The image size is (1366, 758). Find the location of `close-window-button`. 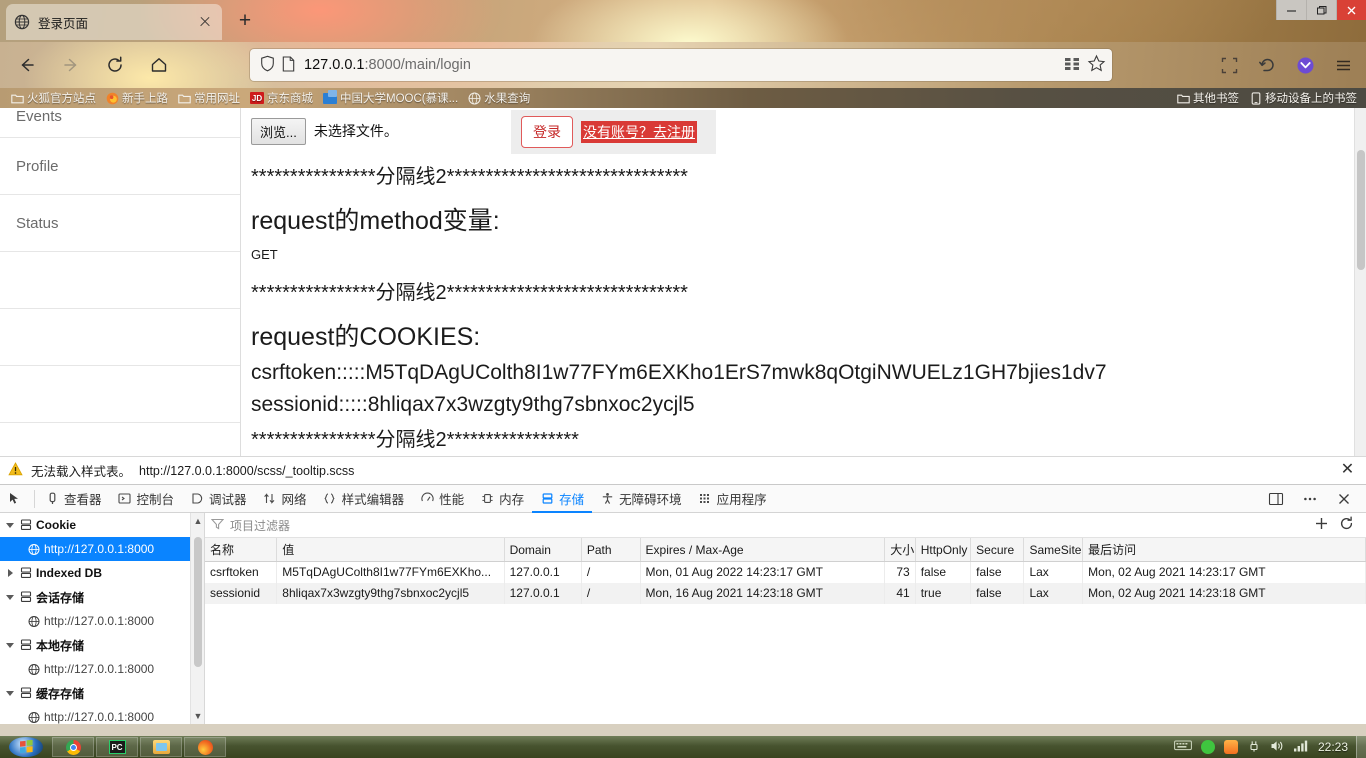

close-window-button is located at coordinates (1351, 10).